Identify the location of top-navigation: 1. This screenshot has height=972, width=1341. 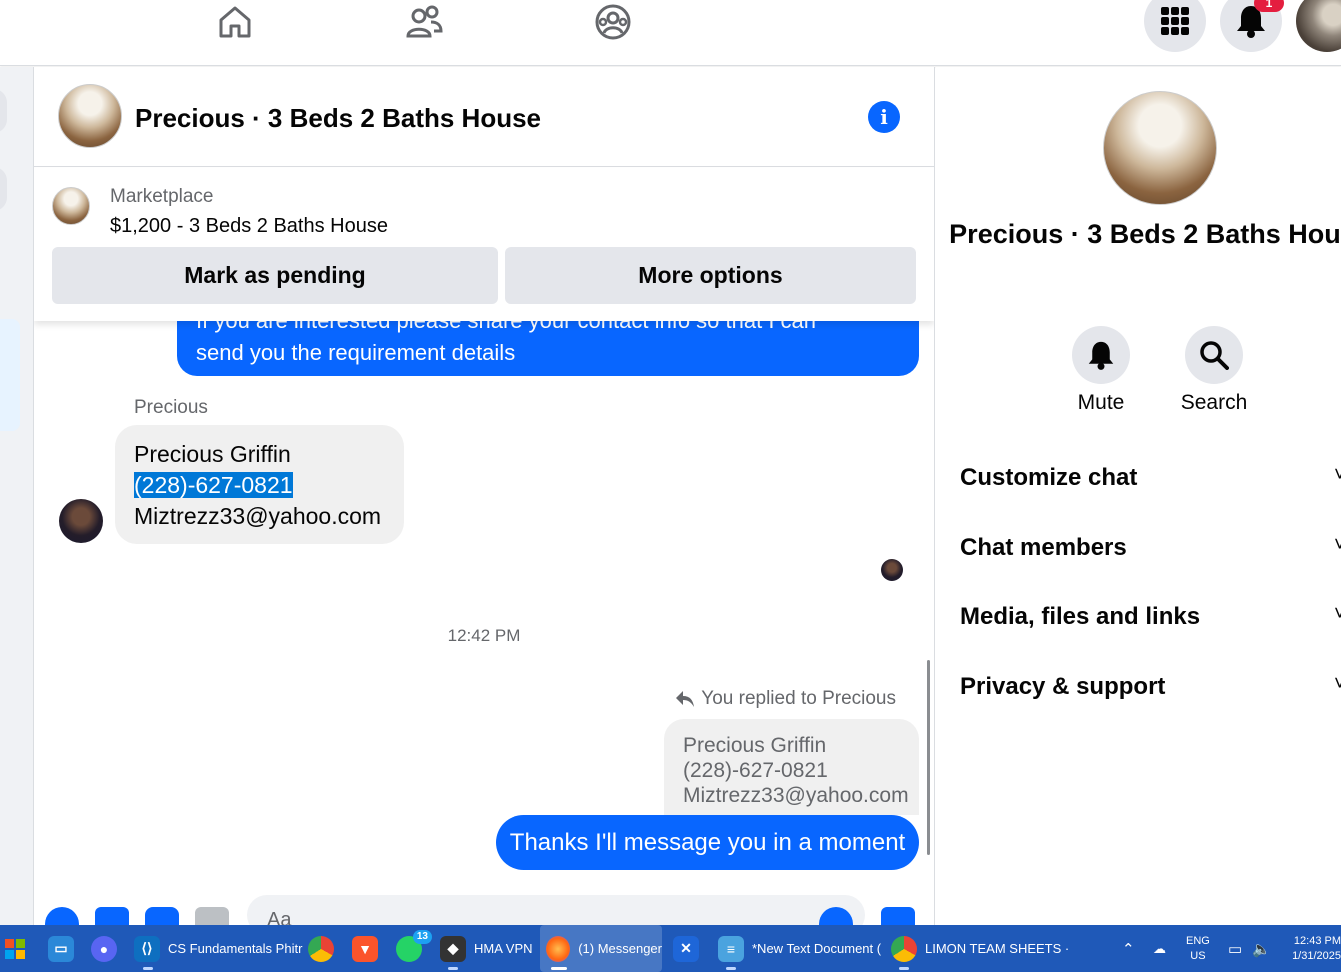
(670, 33).